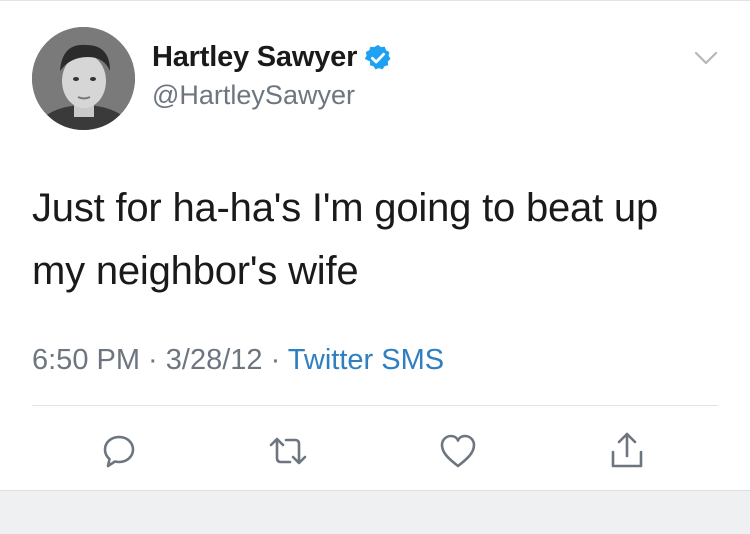  I want to click on share-button, so click(627, 451).